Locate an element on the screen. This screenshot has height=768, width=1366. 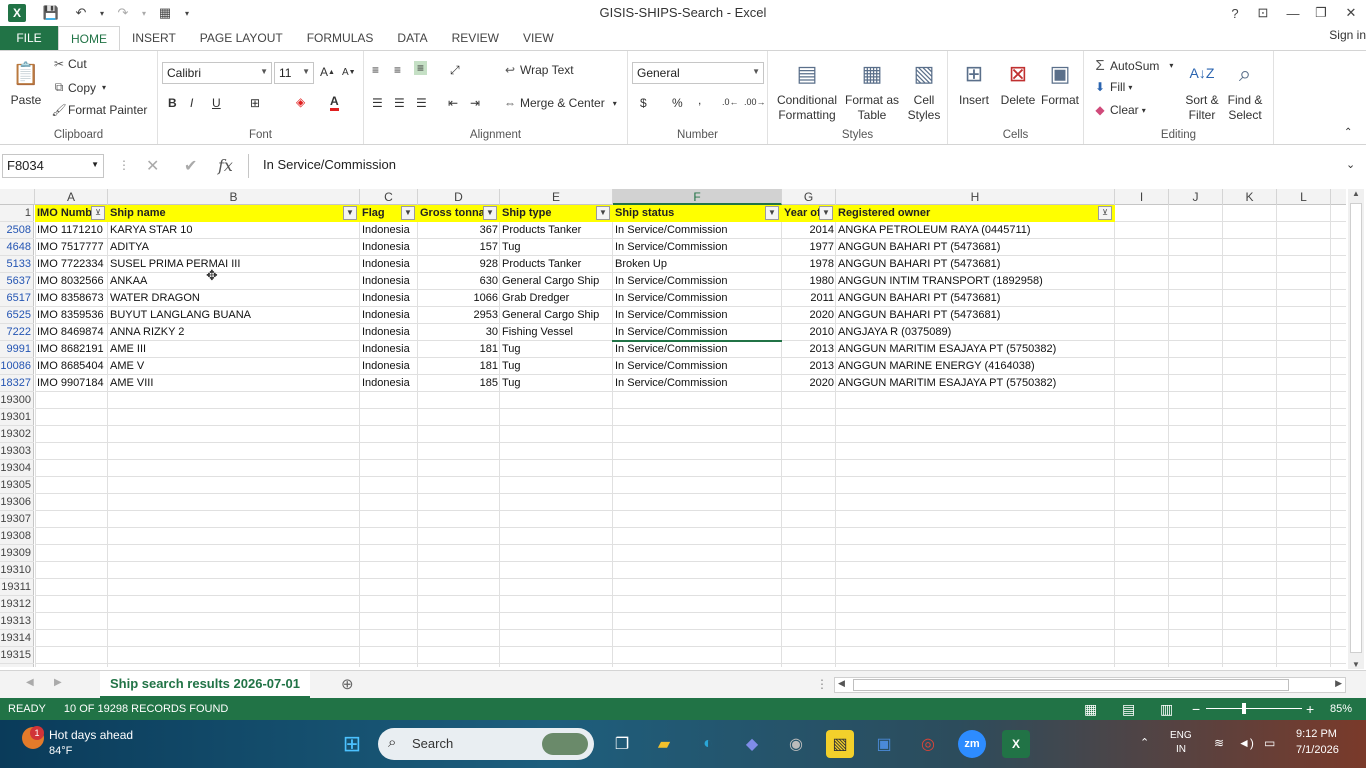
table-cell-name: SUSEL PRIMA PERMAI III is located at coordinates (234, 264).